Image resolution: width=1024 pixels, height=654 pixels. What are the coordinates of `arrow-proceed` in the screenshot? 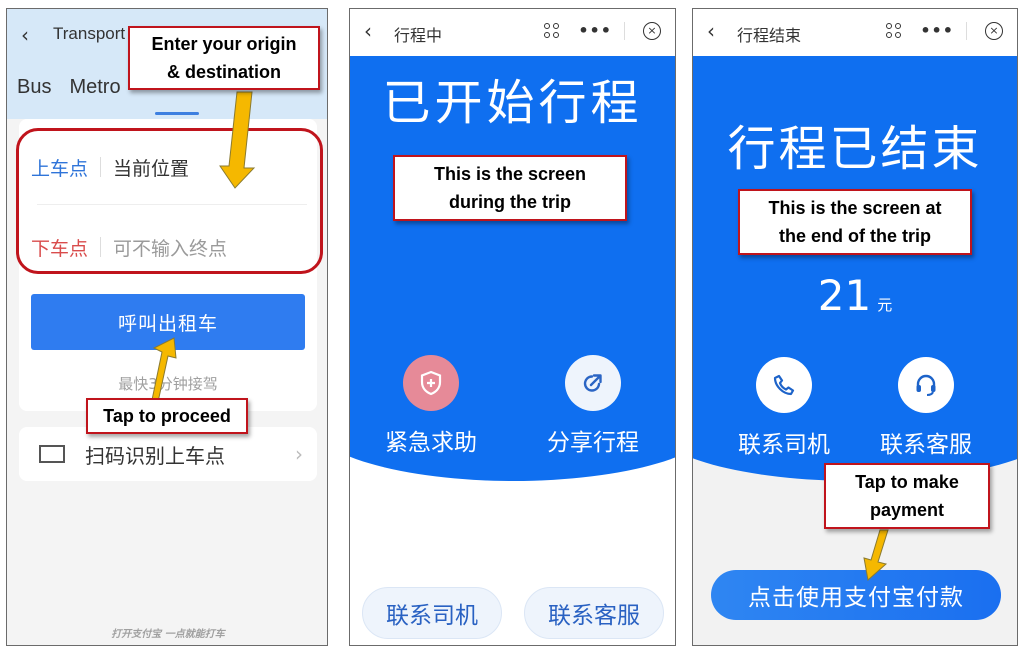 It's located at (162, 370).